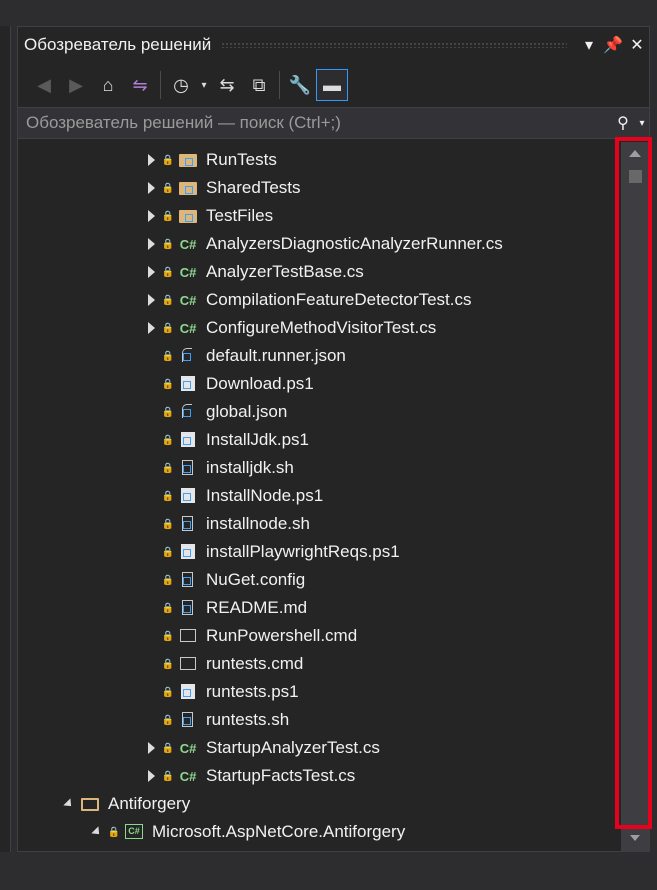  What do you see at coordinates (254, 272) in the screenshot?
I see `tree-row: 🔒 C# AnalyzerTestBase.cs` at bounding box center [254, 272].